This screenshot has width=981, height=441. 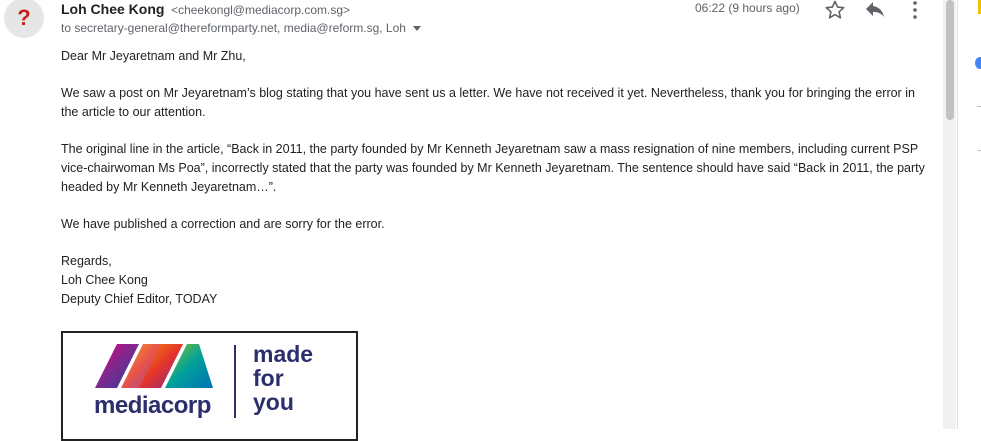 I want to click on mediacorp-logo-banner: mediacorp made for you, so click(x=209, y=386).